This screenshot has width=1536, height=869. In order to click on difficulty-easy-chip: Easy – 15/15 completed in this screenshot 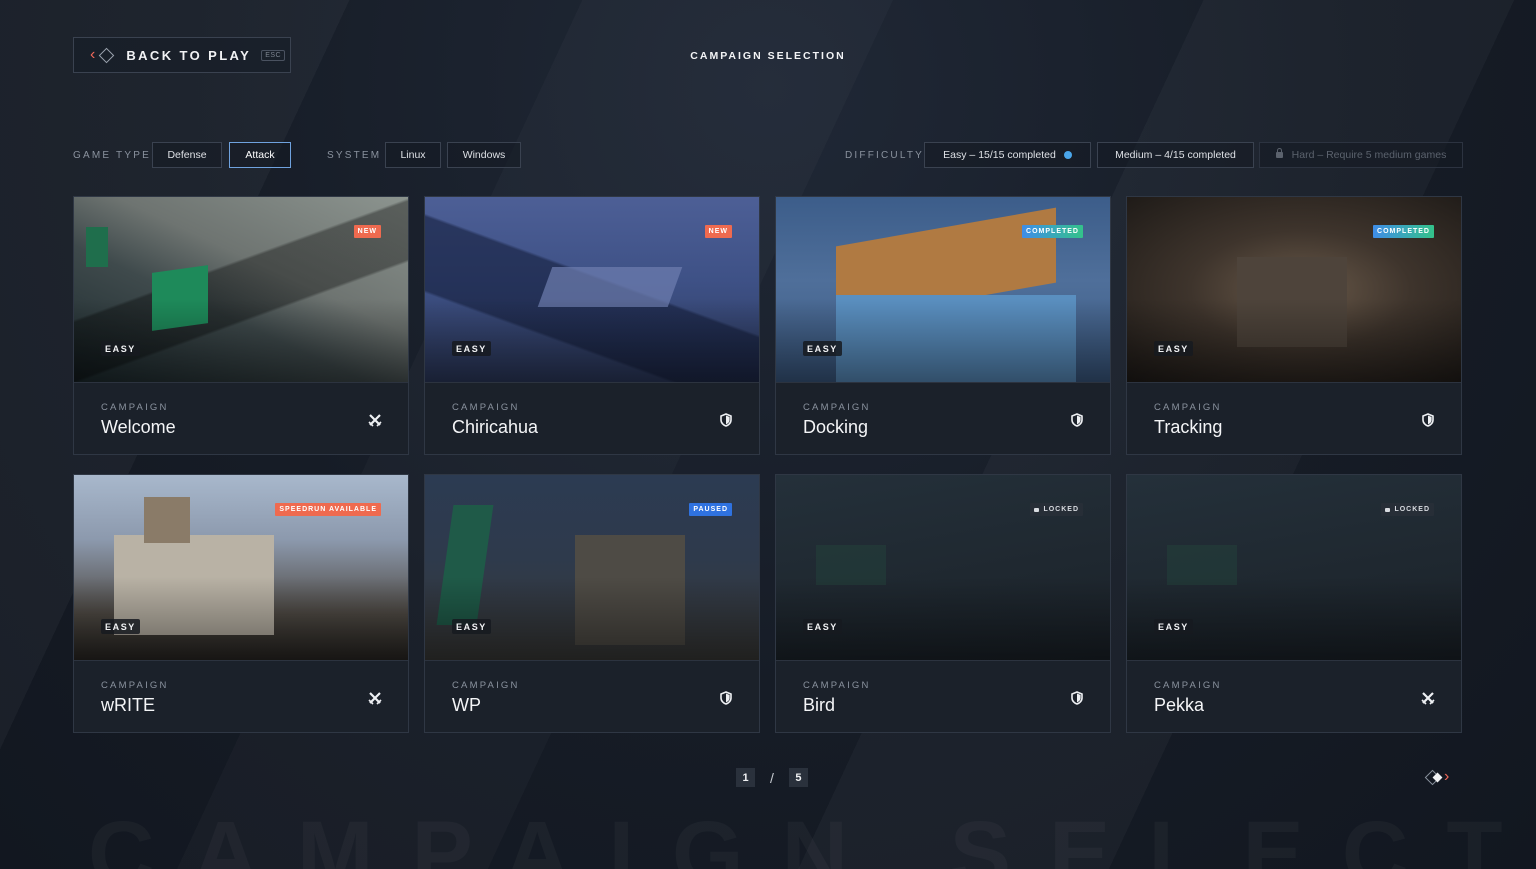, I will do `click(1007, 155)`.